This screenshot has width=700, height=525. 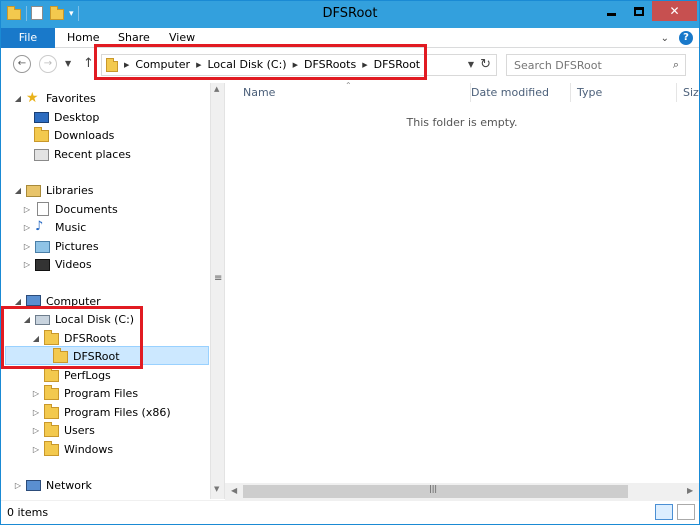 What do you see at coordinates (216, 89) in the screenshot?
I see `scroll-up-icon: ▲` at bounding box center [216, 89].